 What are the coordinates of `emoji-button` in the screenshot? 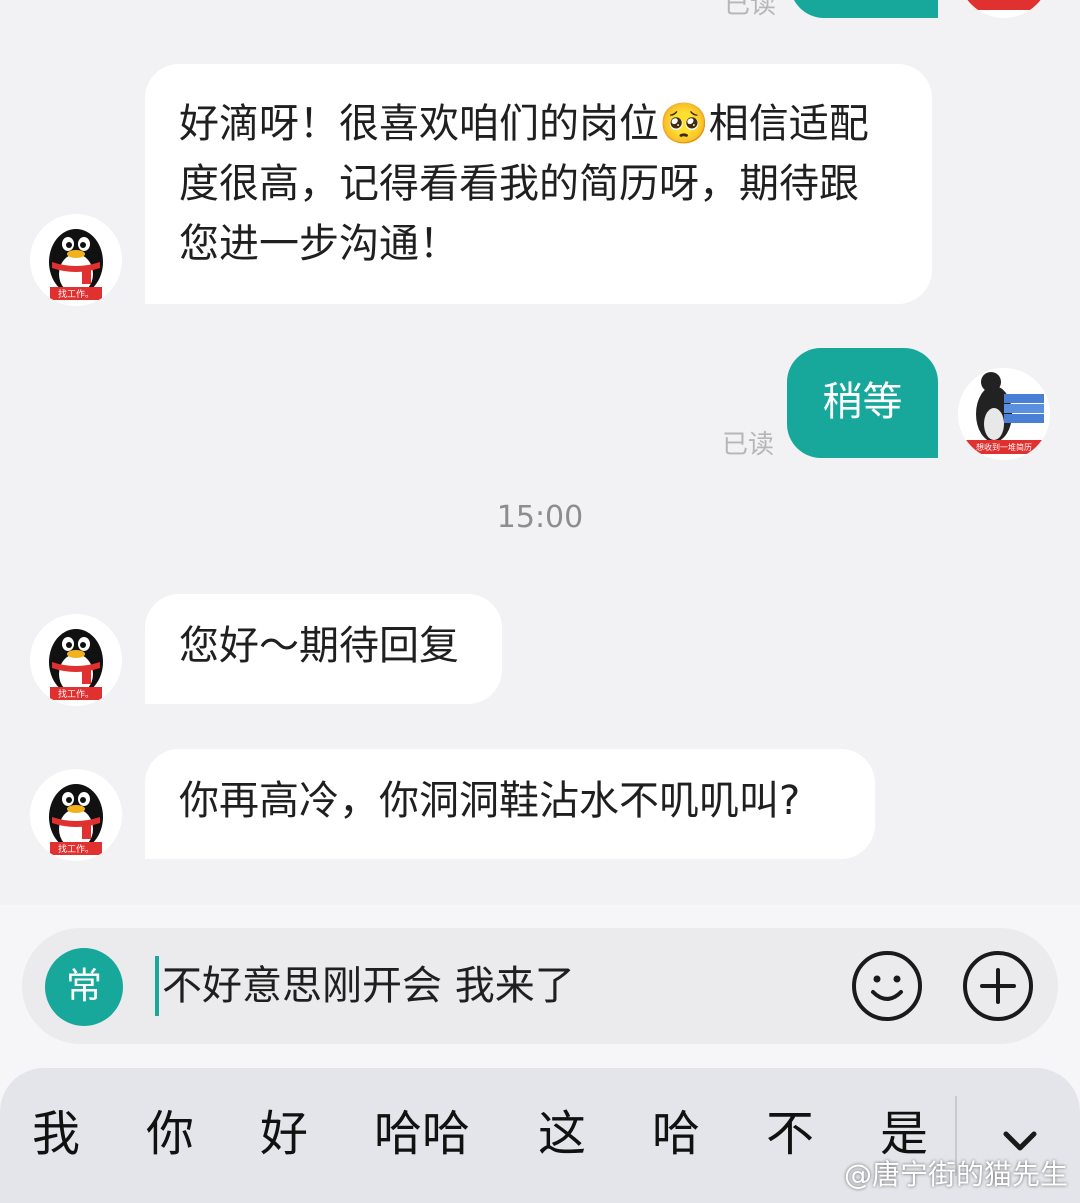 It's located at (887, 986).